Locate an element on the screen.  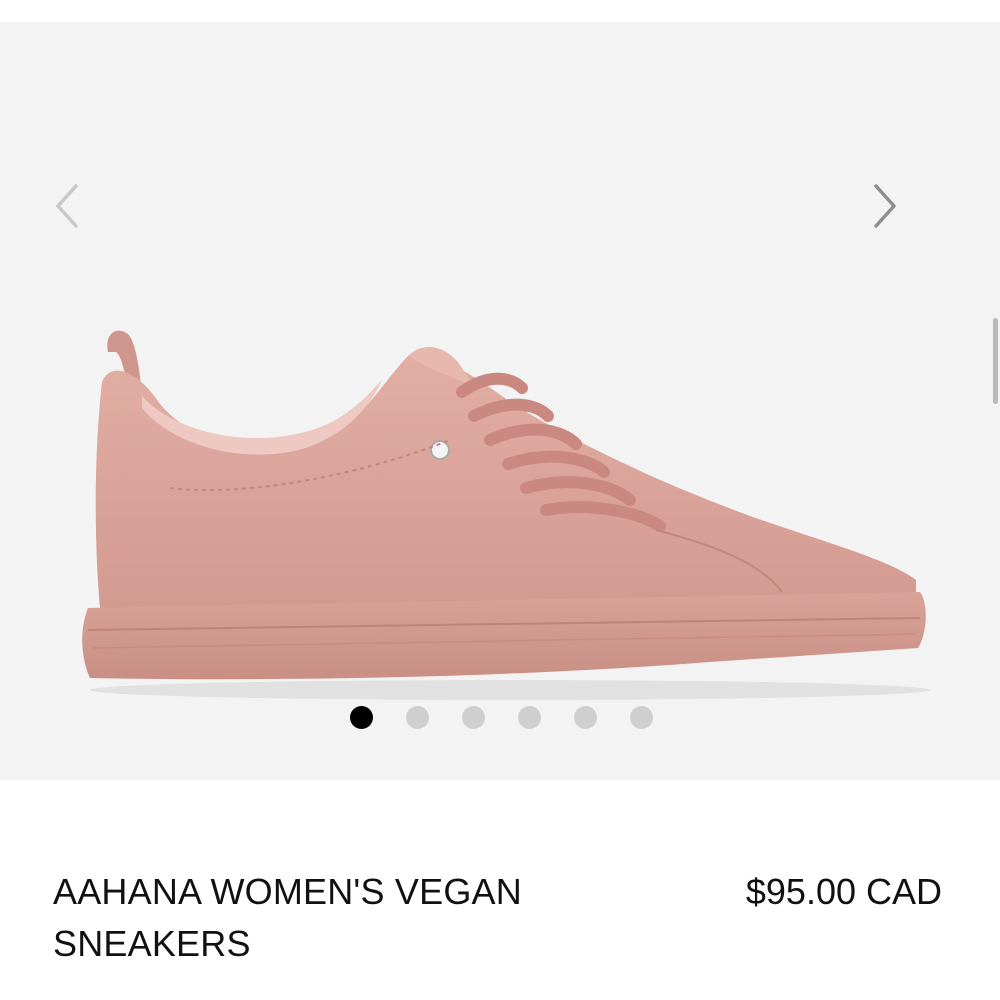
previous-image-button is located at coordinates (68, 206).